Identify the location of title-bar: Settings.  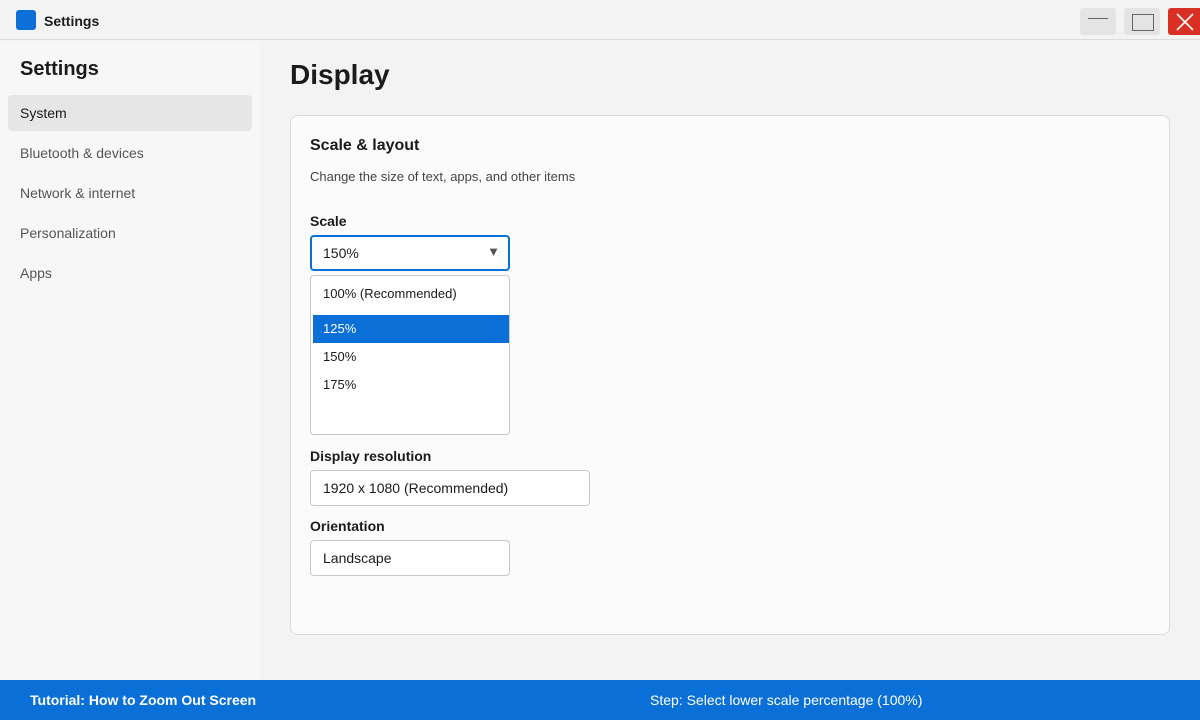
(600, 20).